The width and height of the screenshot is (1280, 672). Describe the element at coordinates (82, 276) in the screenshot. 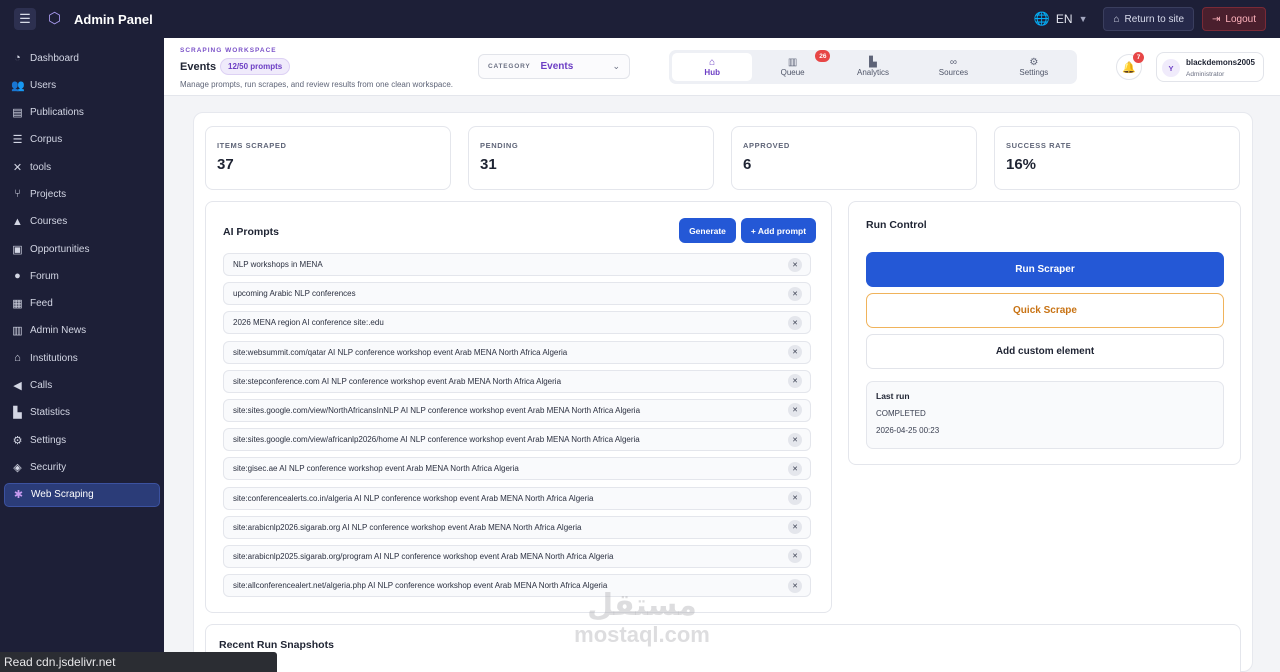

I see `sidebar-item-forum: ● Forum` at that location.